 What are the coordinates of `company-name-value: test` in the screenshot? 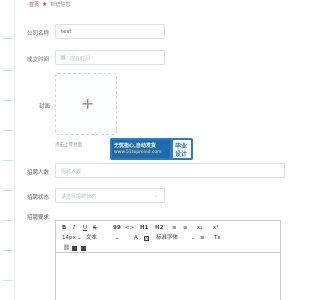 It's located at (66, 32).